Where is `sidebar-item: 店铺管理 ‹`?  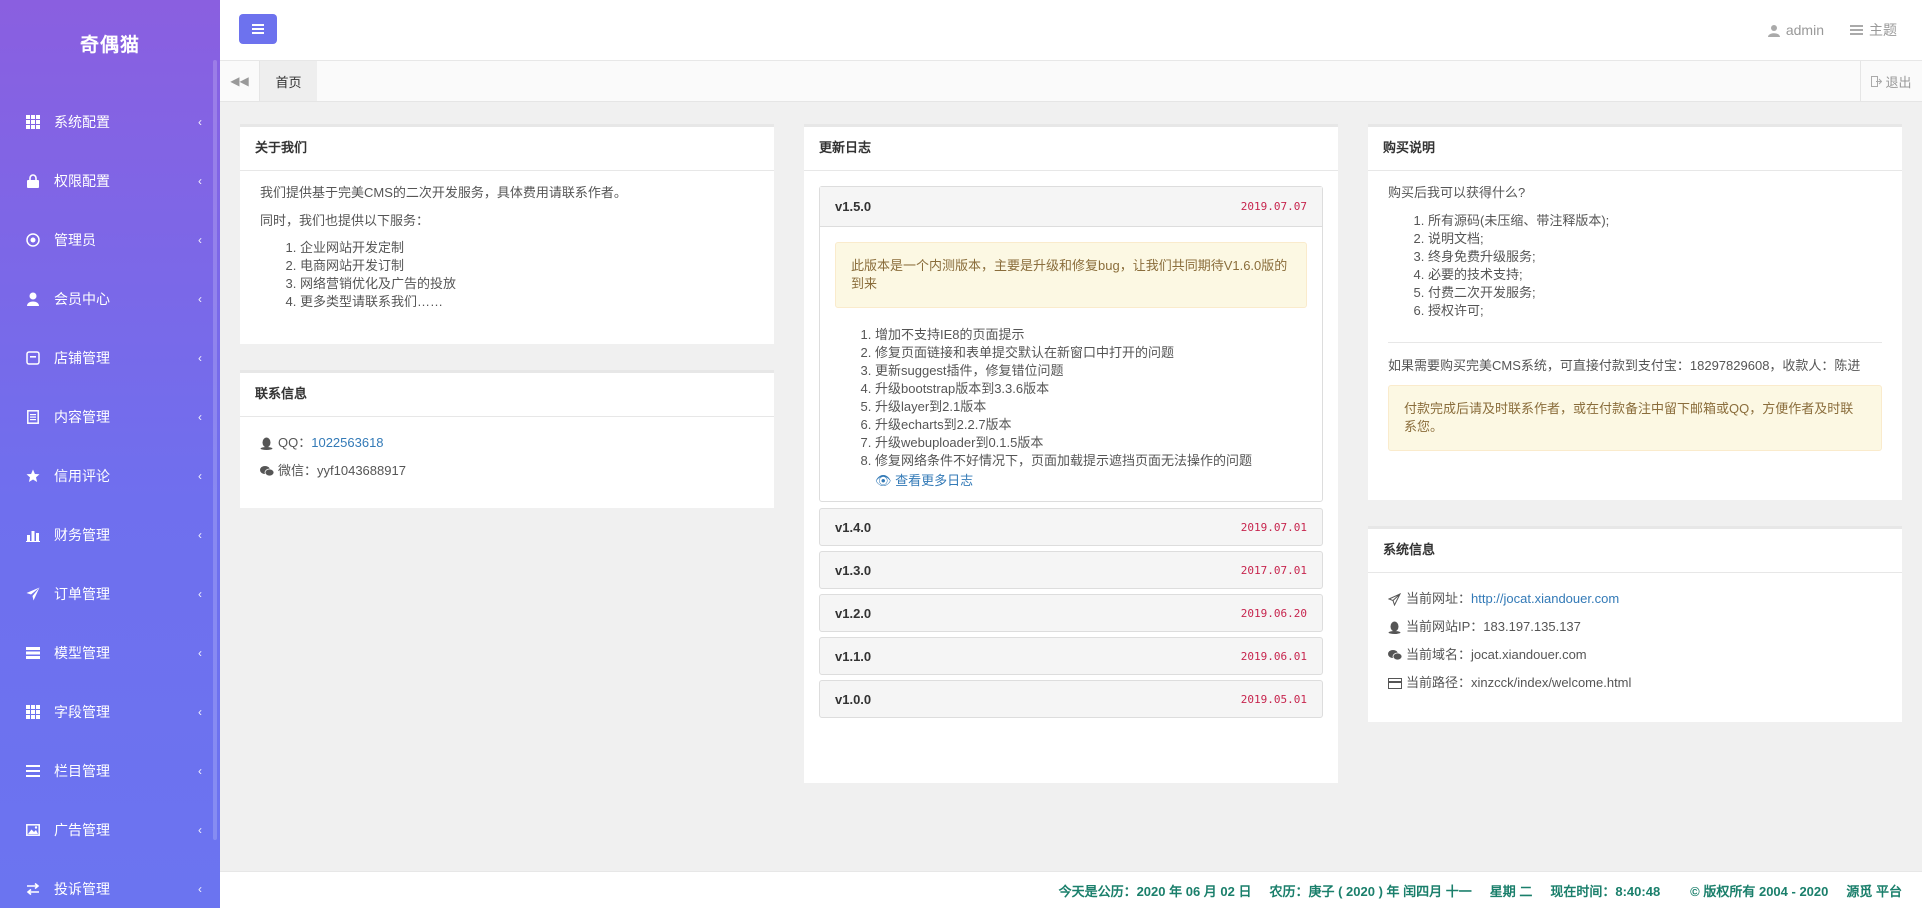 sidebar-item: 店铺管理 ‹ is located at coordinates (110, 357).